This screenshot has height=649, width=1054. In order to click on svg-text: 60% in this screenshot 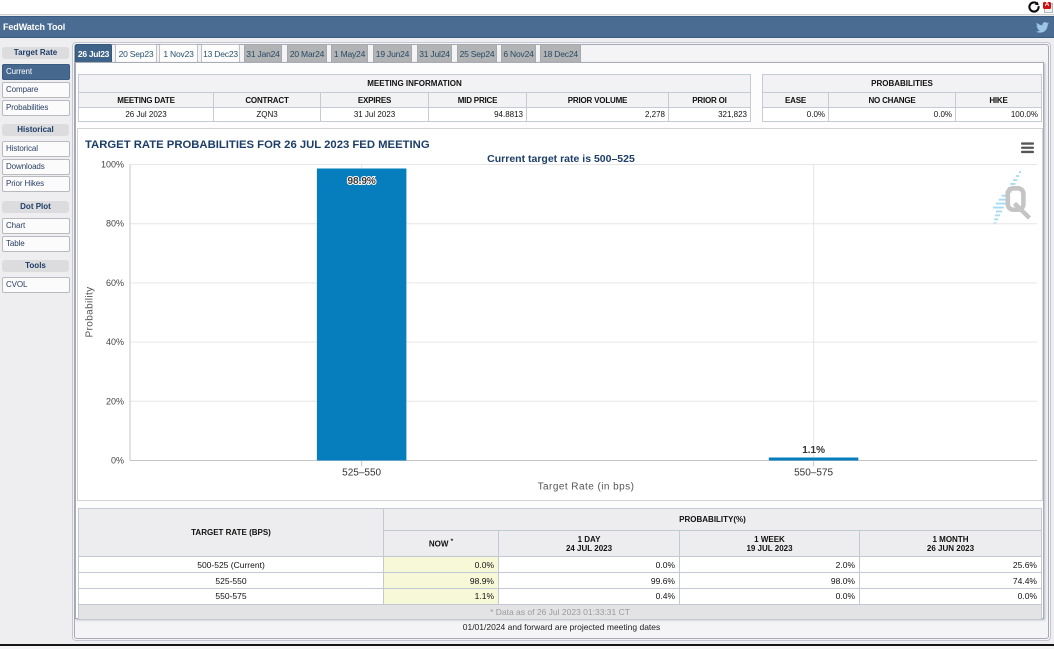, I will do `click(115, 283)`.